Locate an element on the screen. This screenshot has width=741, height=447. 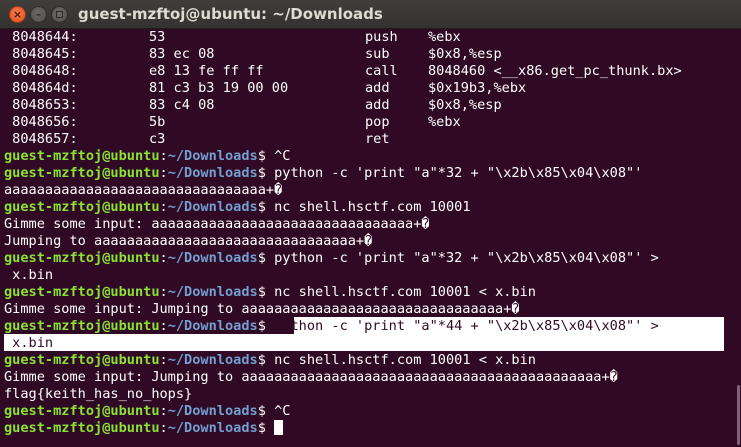
close-button: × is located at coordinates (17, 14).